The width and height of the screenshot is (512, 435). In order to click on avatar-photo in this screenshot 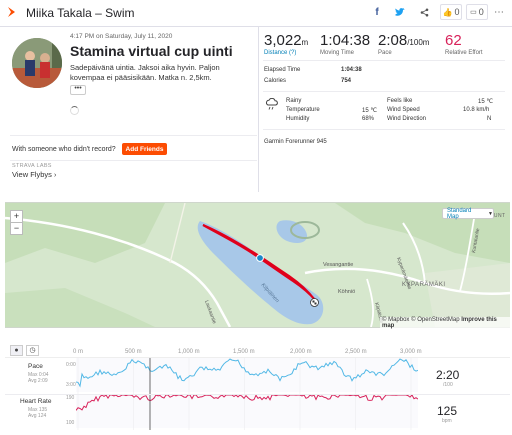, I will do `click(37, 63)`.